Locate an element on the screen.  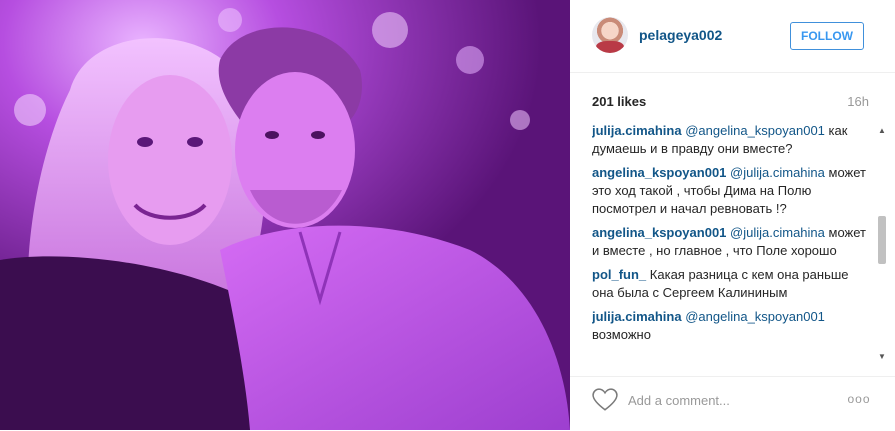
more-options-icon: ooo is located at coordinates (859, 399).